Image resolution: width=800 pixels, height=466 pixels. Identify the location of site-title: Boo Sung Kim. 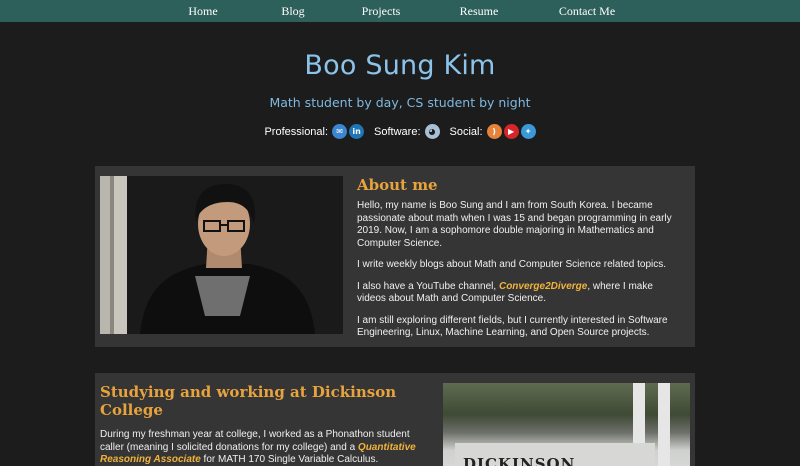
(400, 65).